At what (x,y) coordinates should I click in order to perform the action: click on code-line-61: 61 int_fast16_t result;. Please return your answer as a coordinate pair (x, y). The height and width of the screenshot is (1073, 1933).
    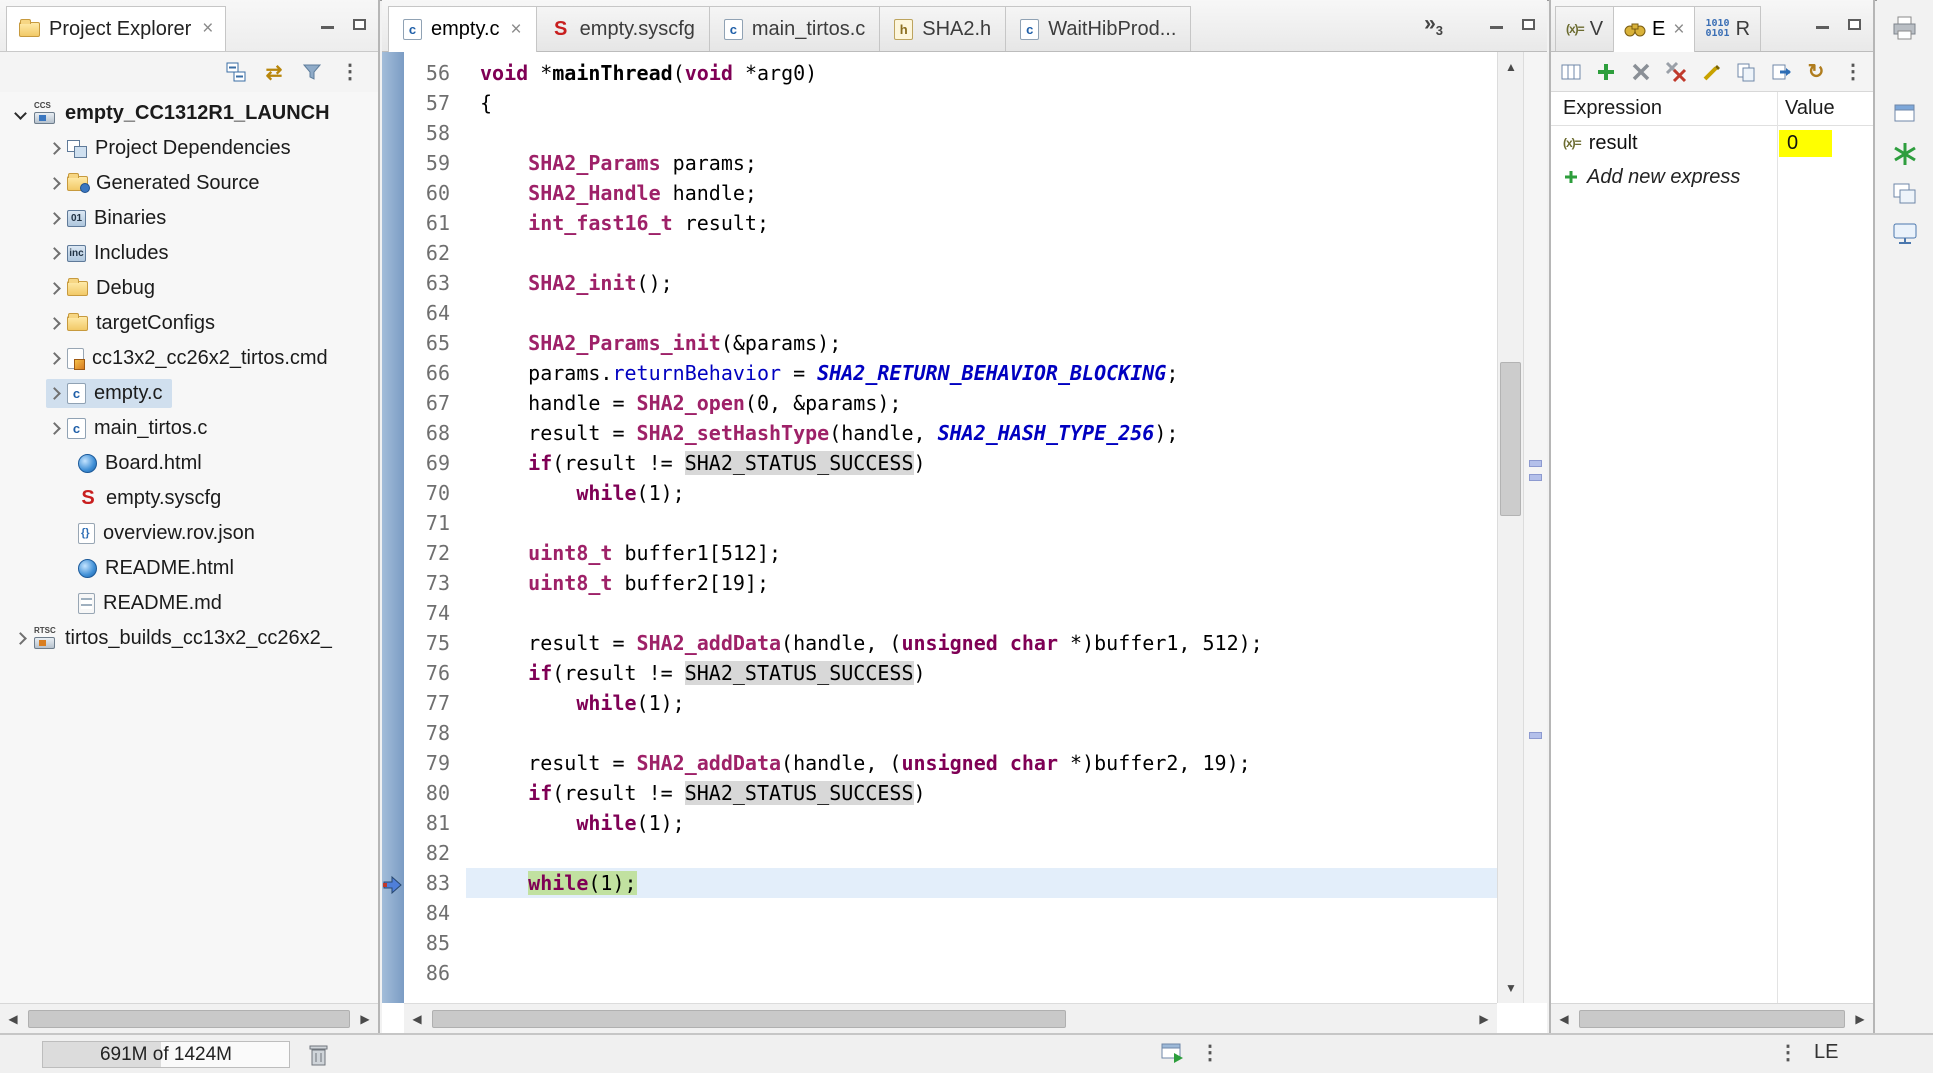
    Looking at the image, I should click on (950, 223).